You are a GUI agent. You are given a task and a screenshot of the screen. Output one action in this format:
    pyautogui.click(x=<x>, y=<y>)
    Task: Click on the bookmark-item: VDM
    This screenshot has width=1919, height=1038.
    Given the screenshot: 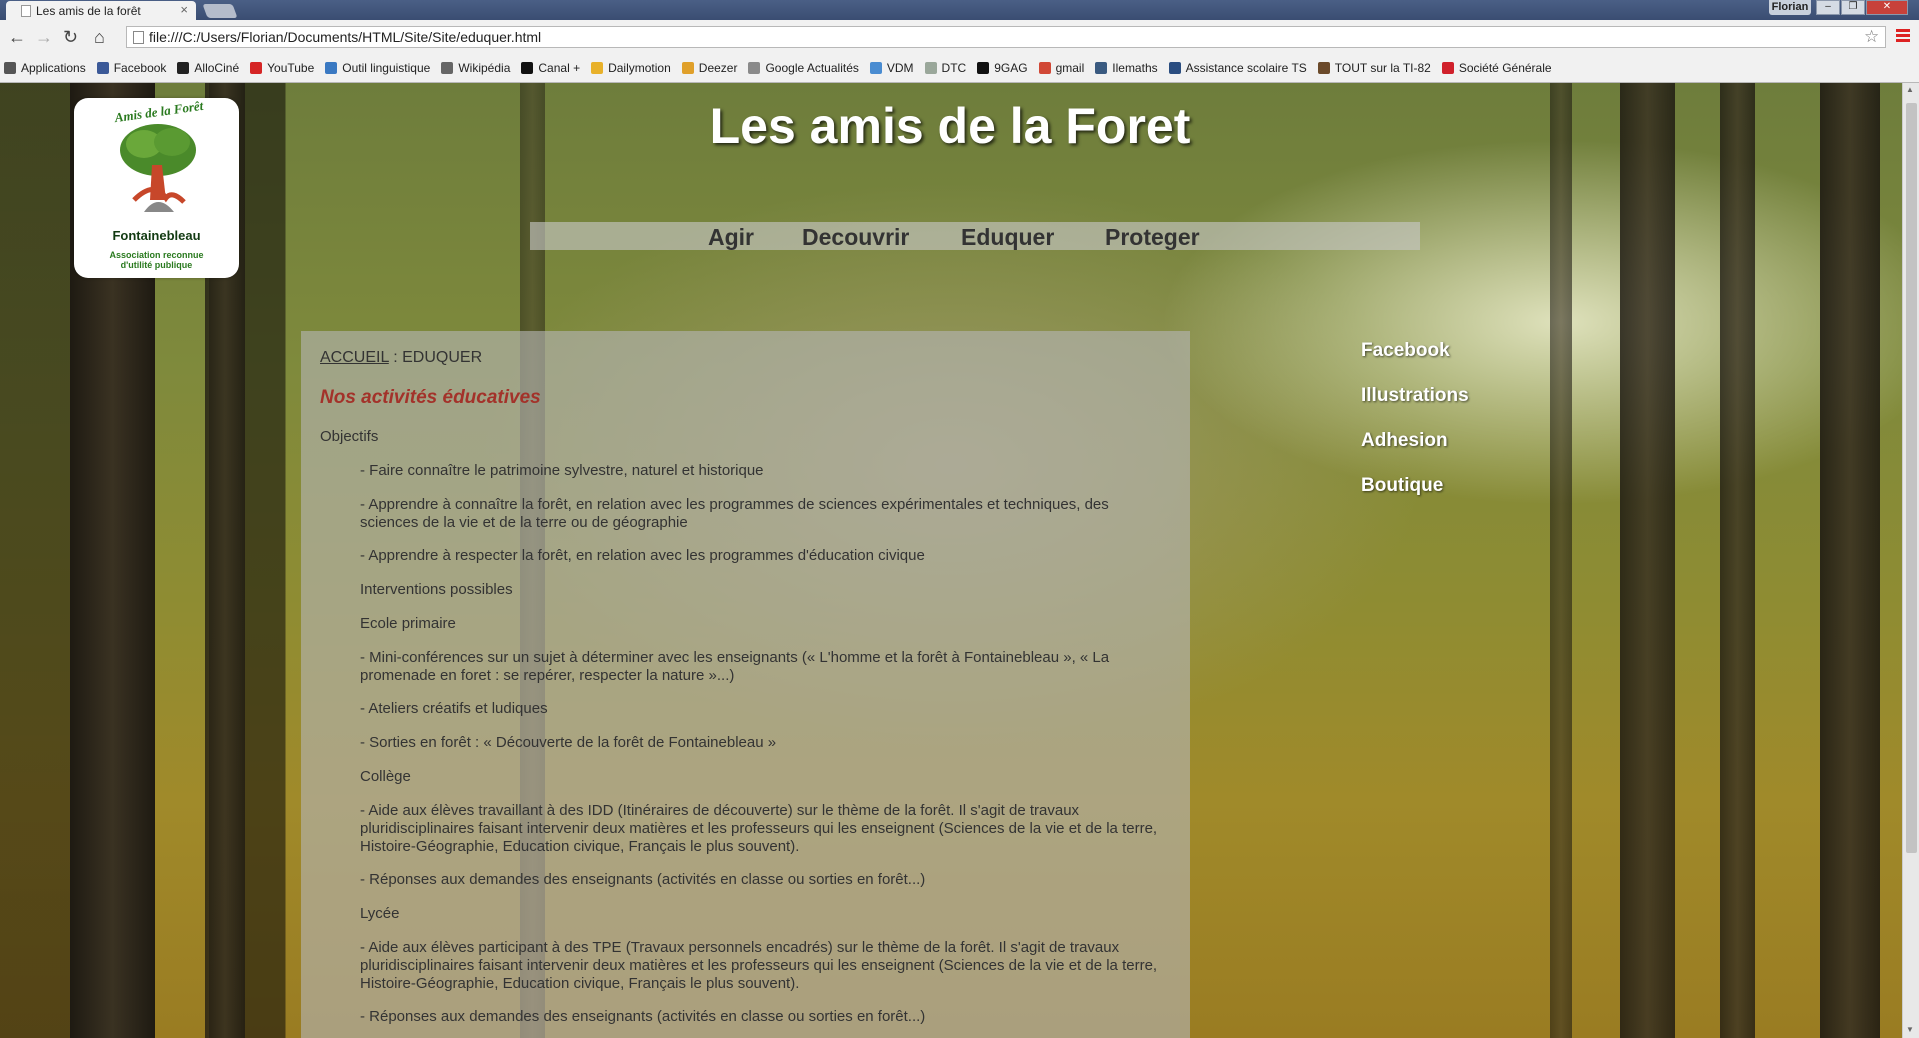 What is the action you would take?
    pyautogui.click(x=891, y=68)
    